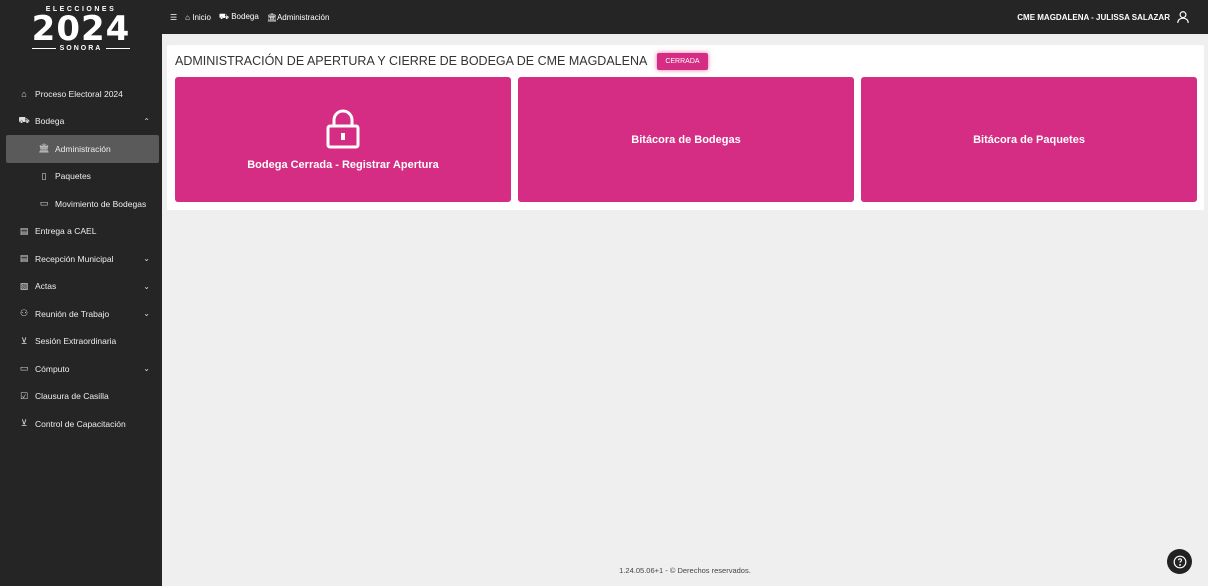  I want to click on help-button, so click(1179, 561).